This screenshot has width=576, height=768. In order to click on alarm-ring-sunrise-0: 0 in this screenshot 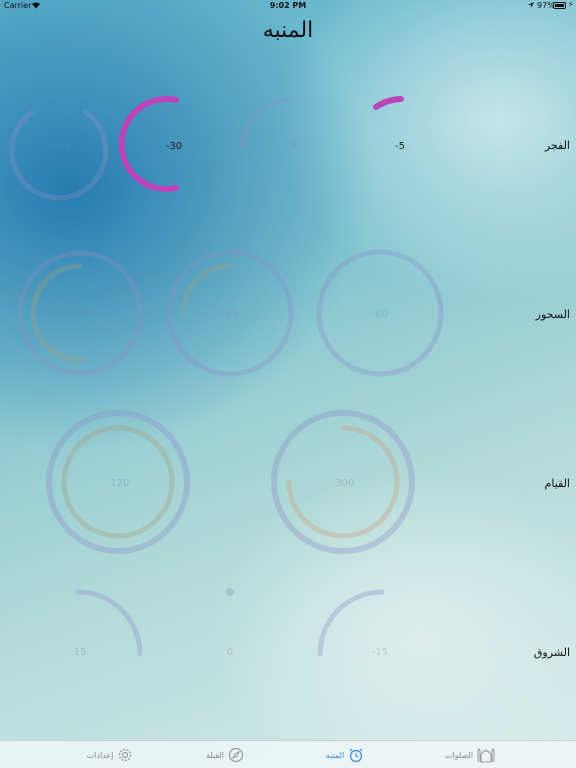, I will do `click(230, 623)`.